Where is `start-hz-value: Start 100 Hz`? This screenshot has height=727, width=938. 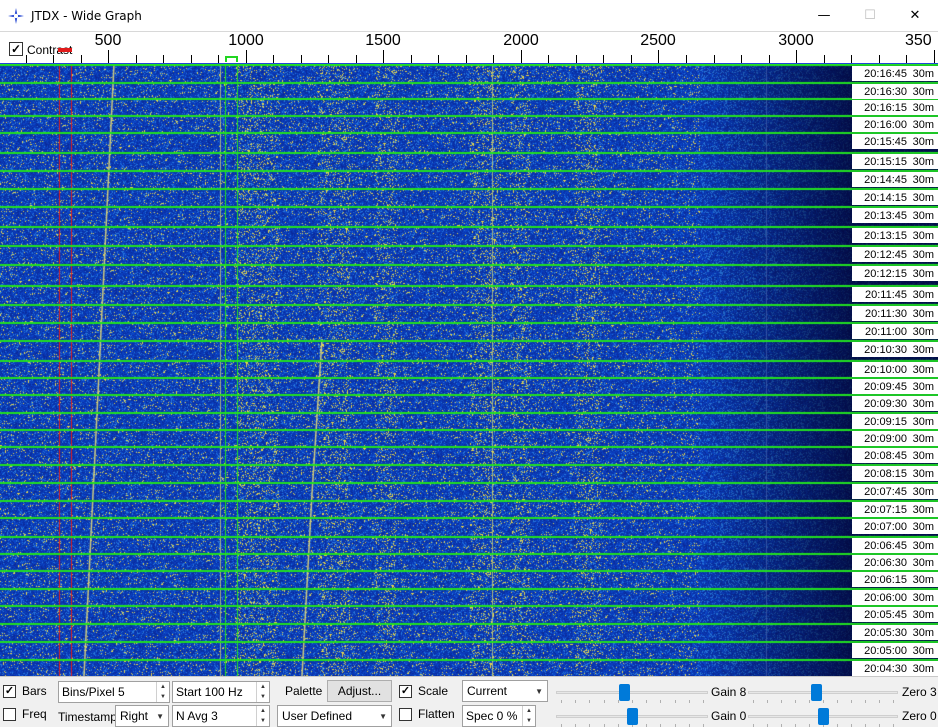 start-hz-value: Start 100 Hz is located at coordinates (209, 692).